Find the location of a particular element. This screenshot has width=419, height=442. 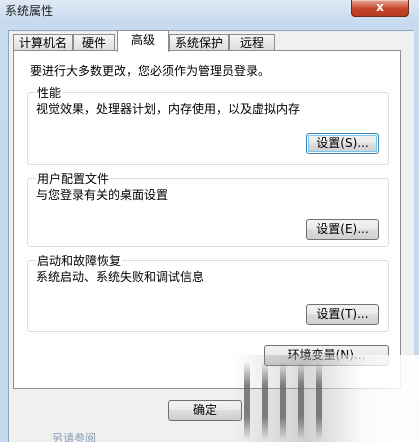

tab-advanced: 高级 is located at coordinates (143, 41).